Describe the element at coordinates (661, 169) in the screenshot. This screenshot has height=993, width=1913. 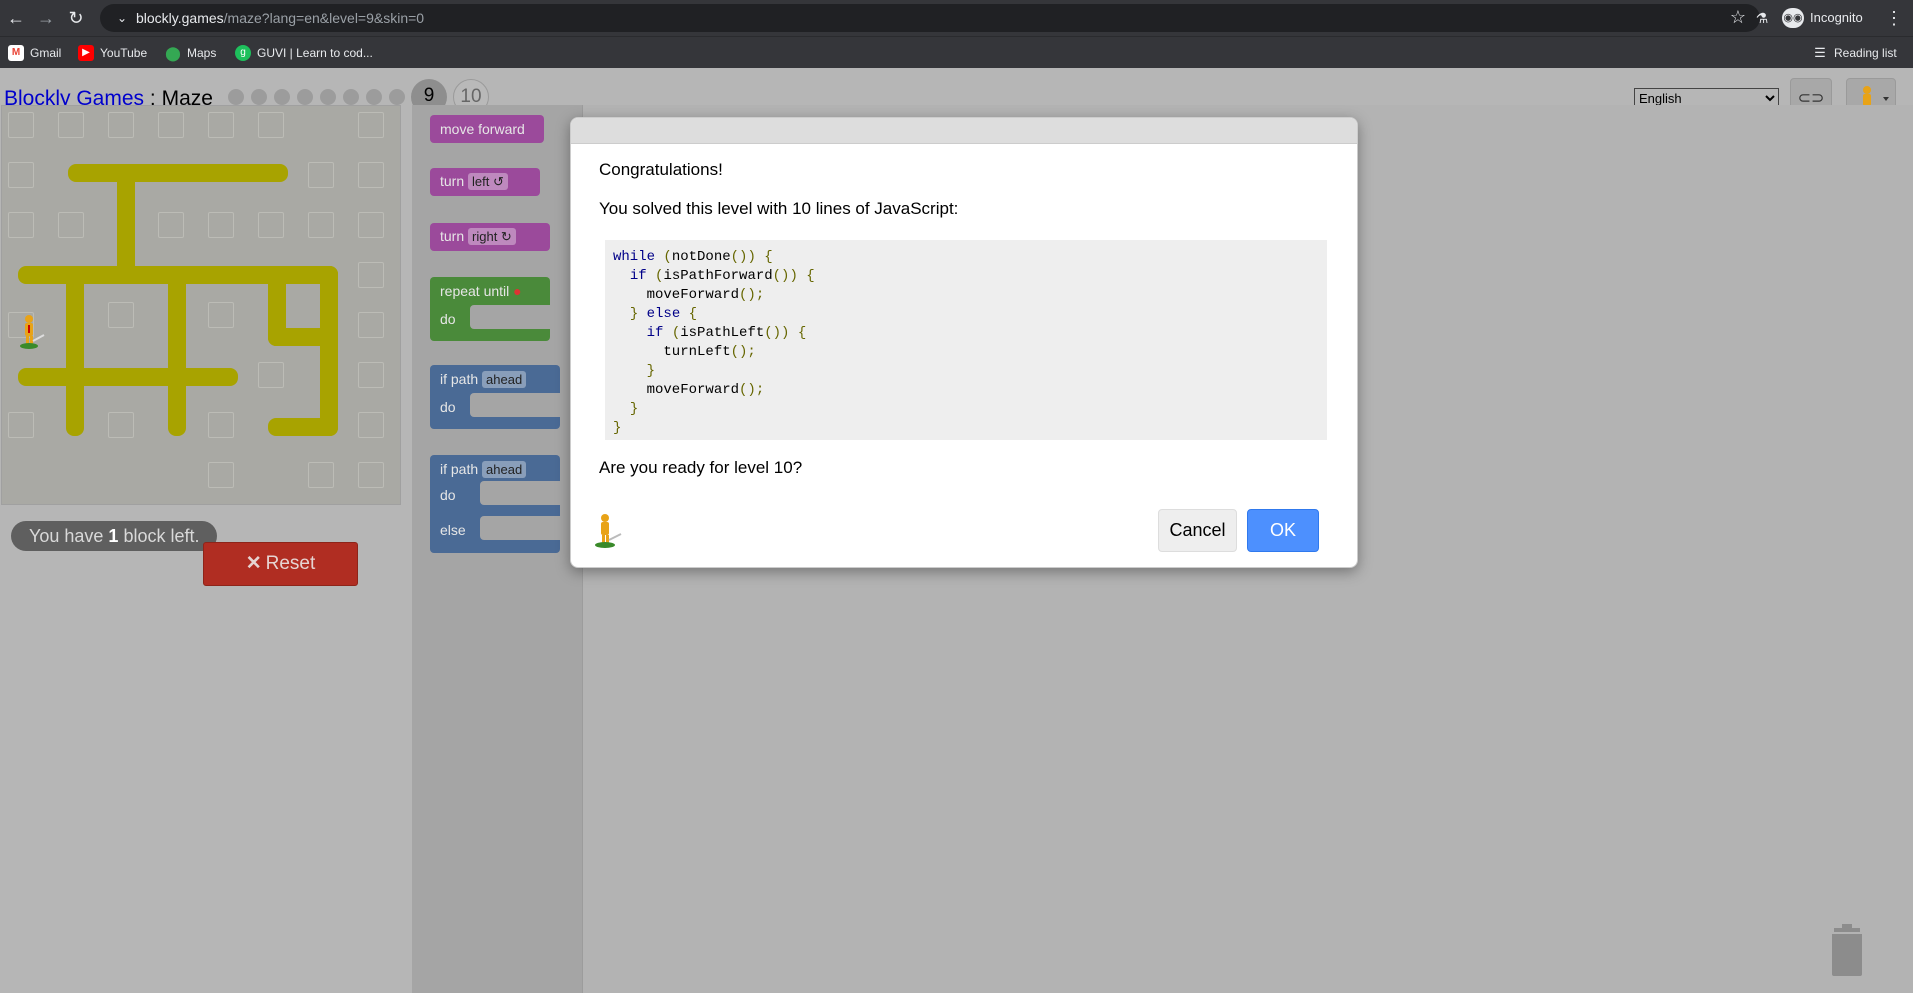
I see `dialog-title: Congratulations!` at that location.